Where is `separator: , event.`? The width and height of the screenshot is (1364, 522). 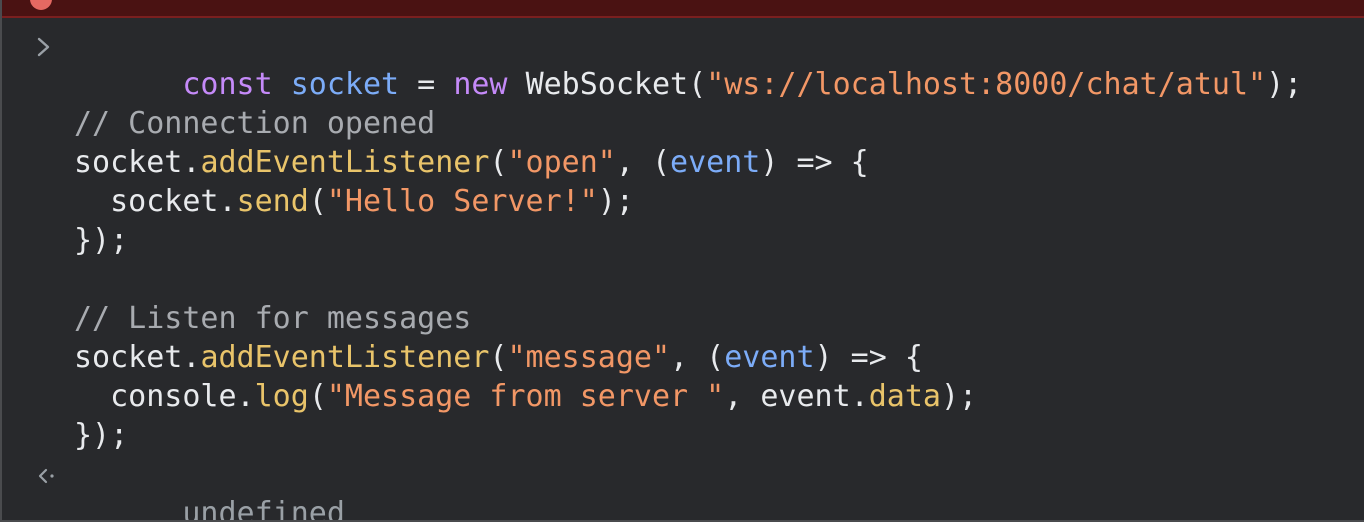
separator: , event. is located at coordinates (796, 396).